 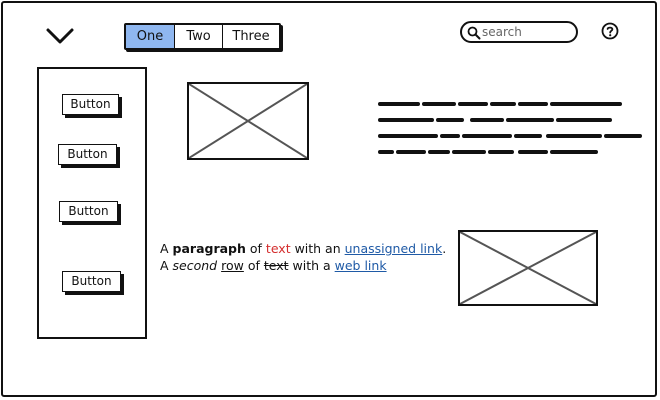 What do you see at coordinates (195, 265) in the screenshot?
I see `italic-text: second` at bounding box center [195, 265].